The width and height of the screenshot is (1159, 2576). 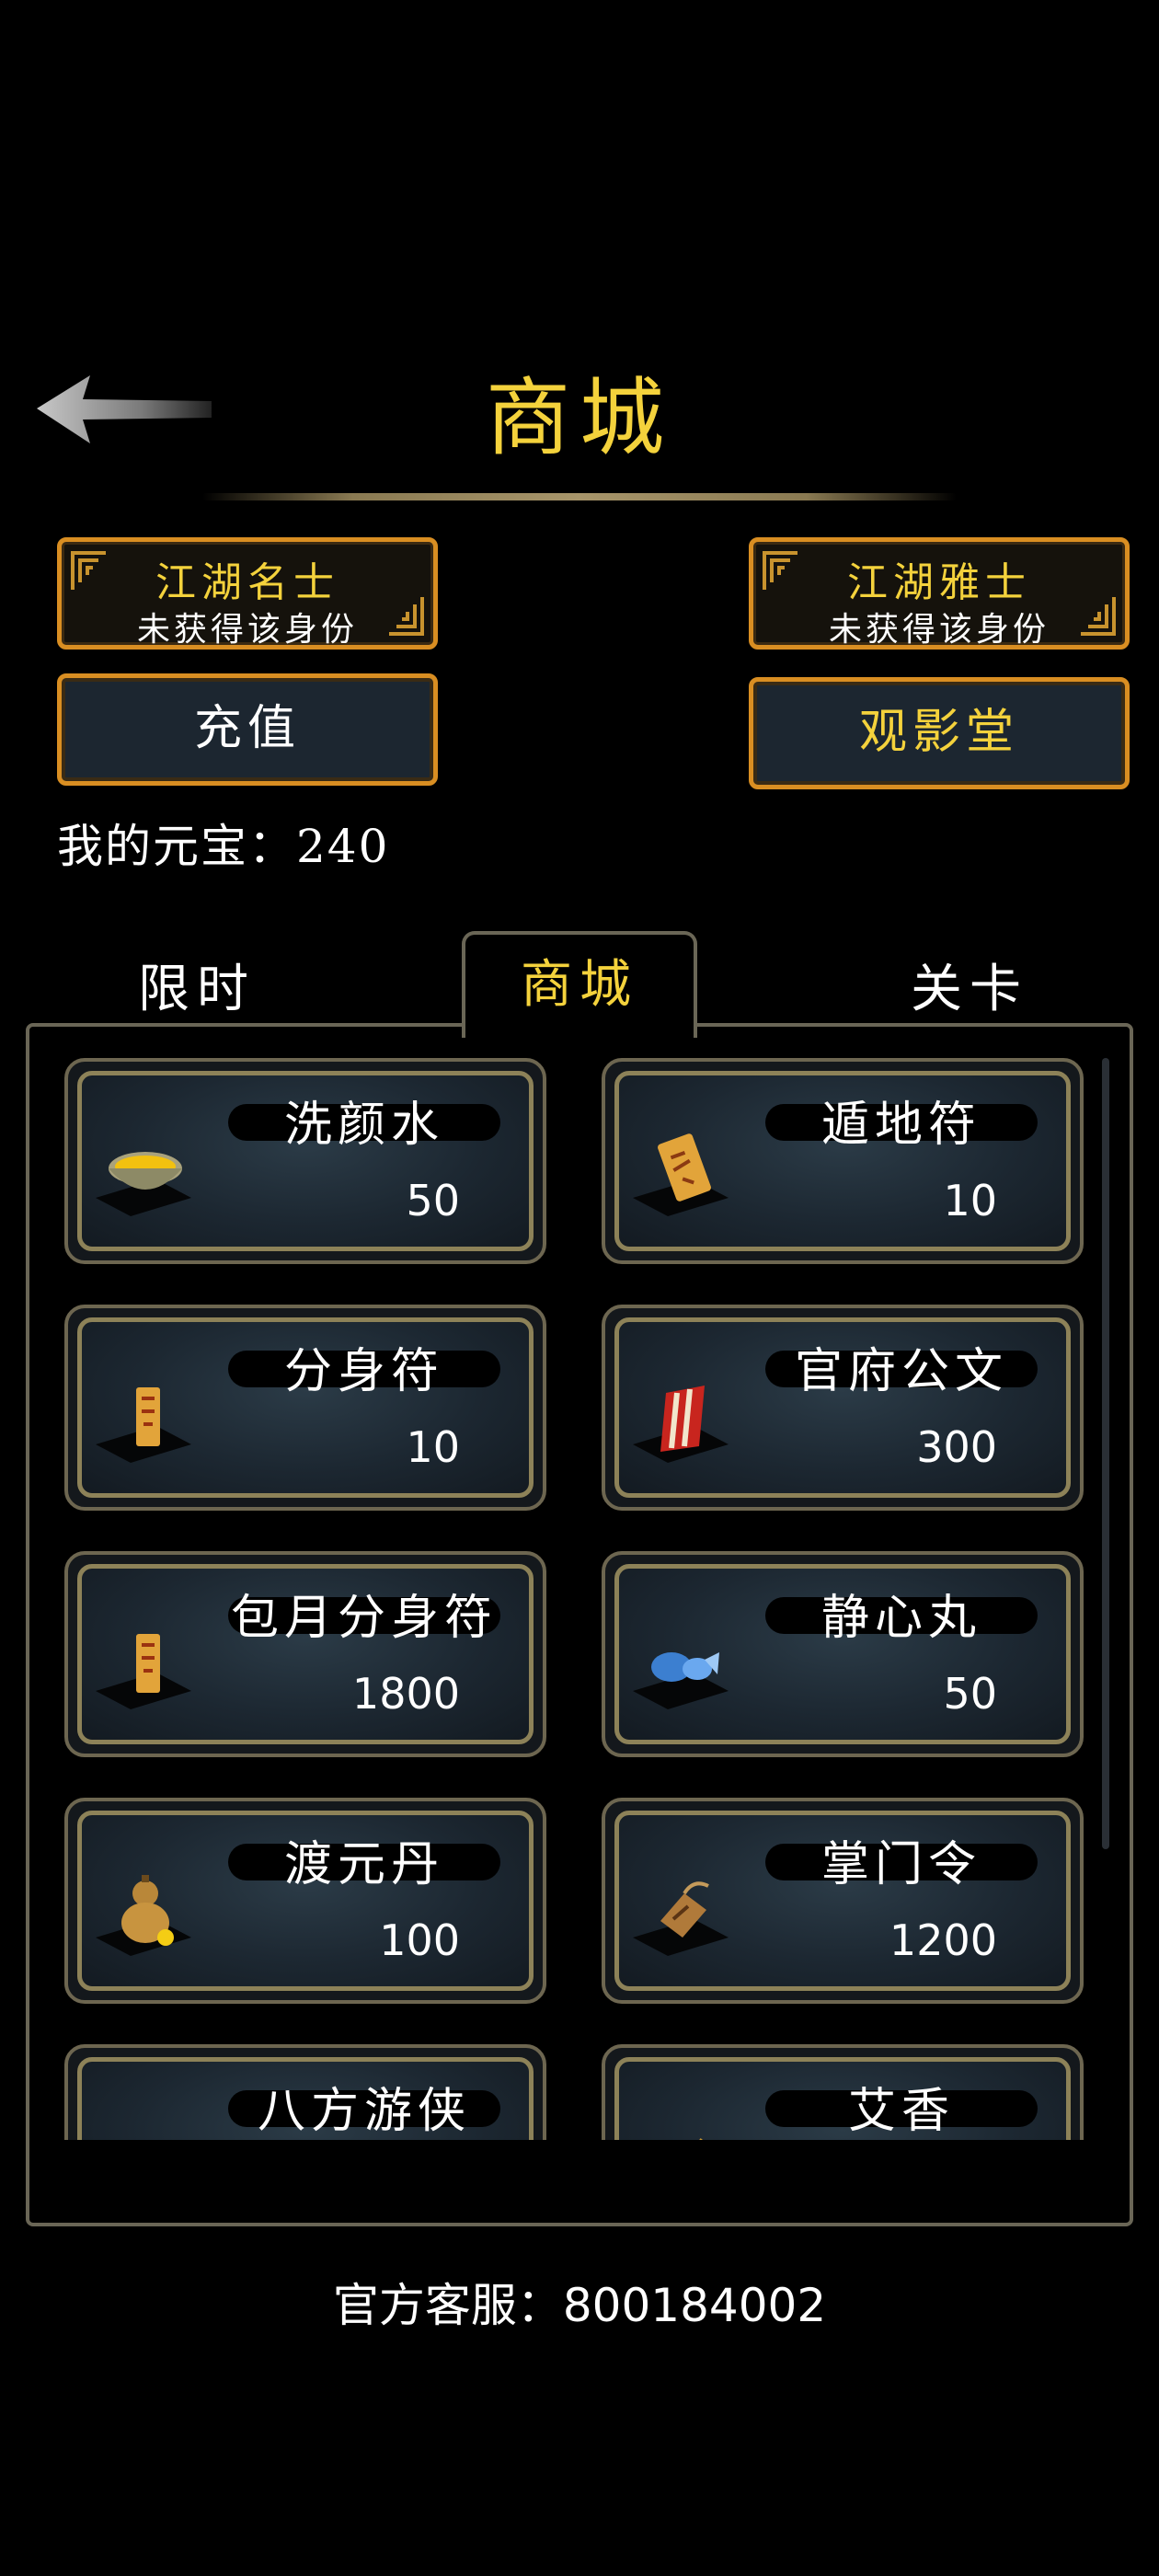 What do you see at coordinates (1105, 1453) in the screenshot?
I see `scrollbar` at bounding box center [1105, 1453].